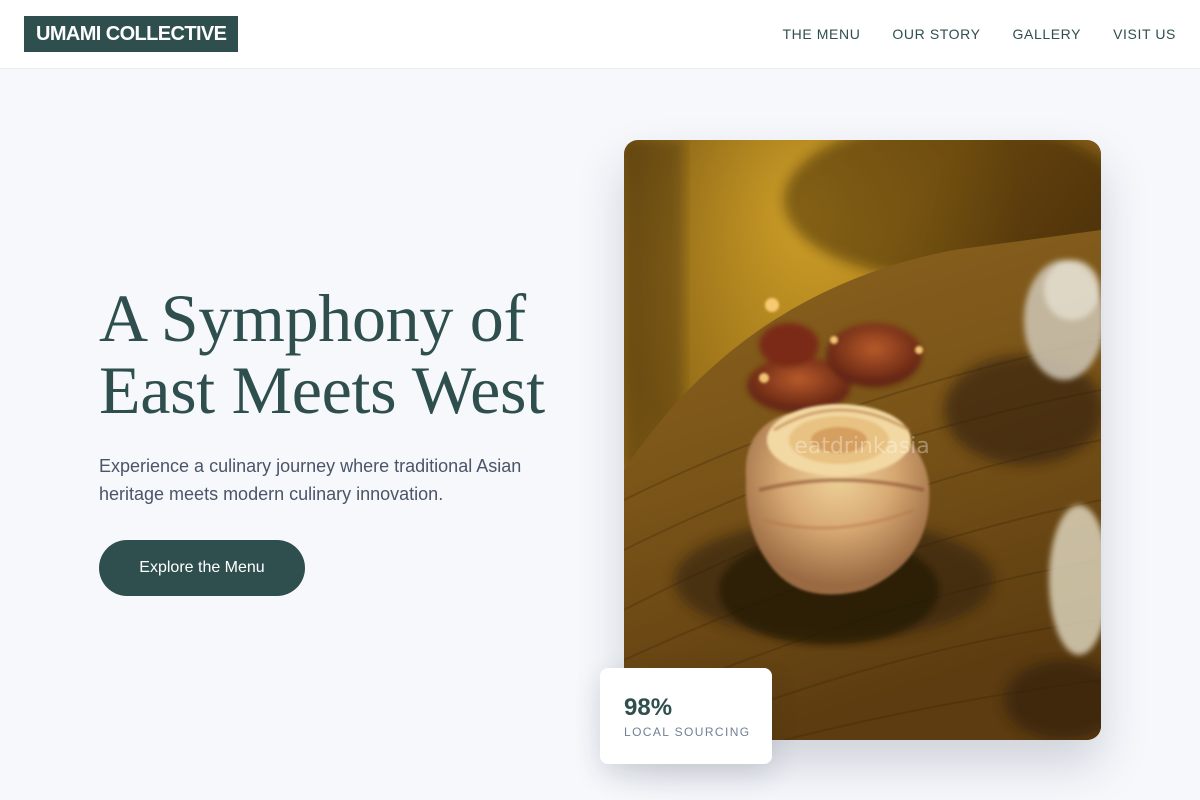 This screenshot has height=800, width=1200. I want to click on hero-title-line-1: A Symphony of, so click(312, 318).